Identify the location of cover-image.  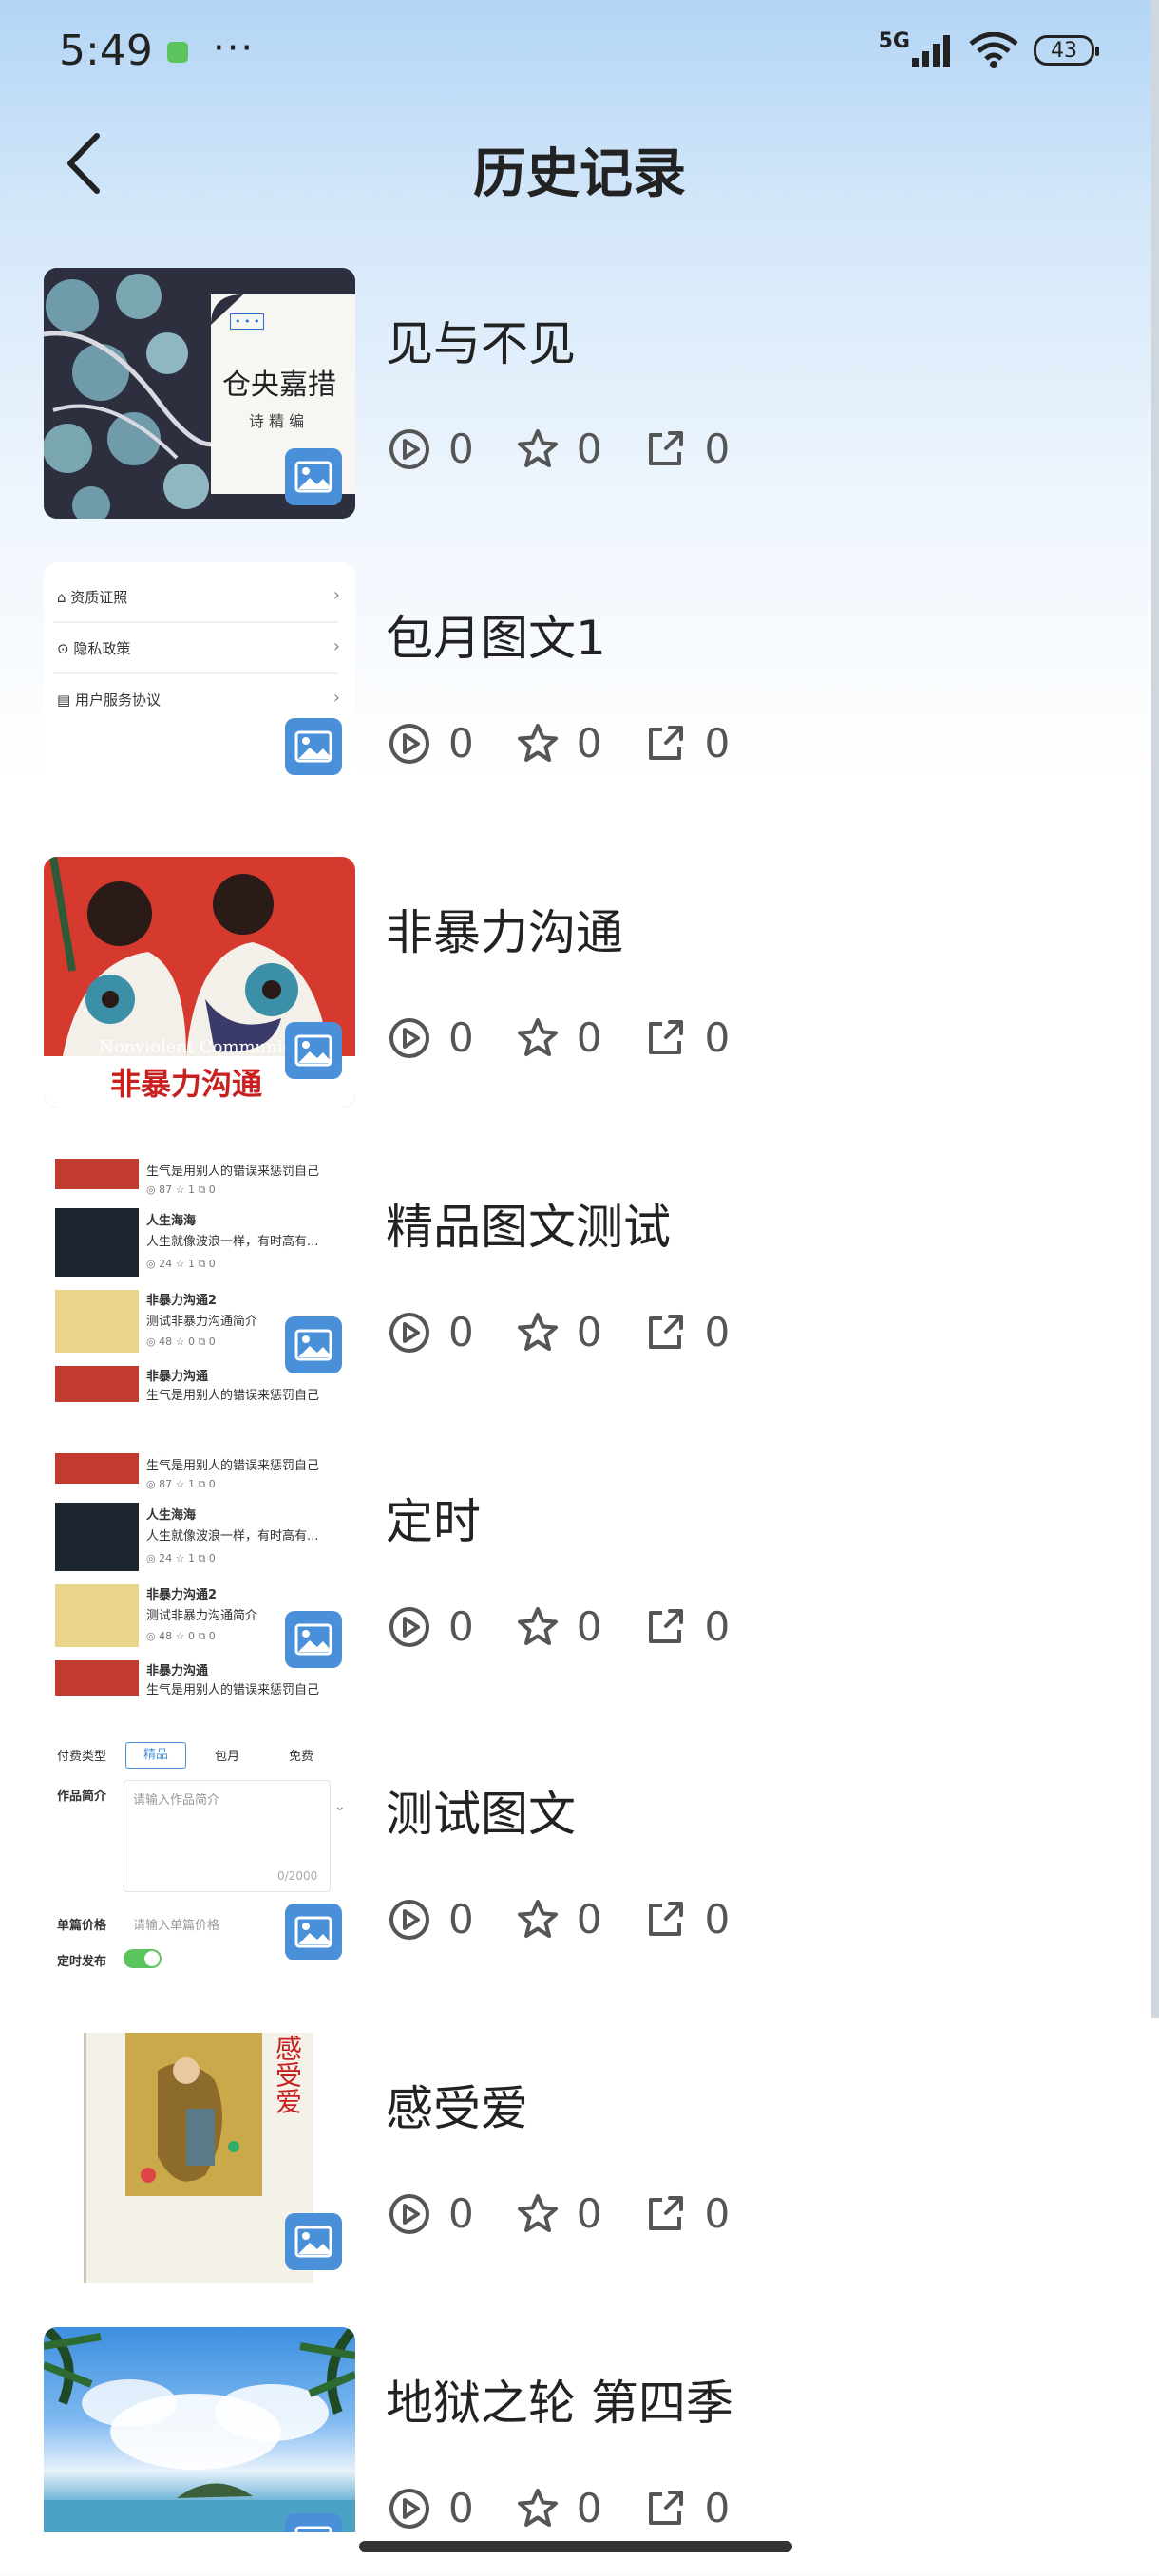
(199, 2429).